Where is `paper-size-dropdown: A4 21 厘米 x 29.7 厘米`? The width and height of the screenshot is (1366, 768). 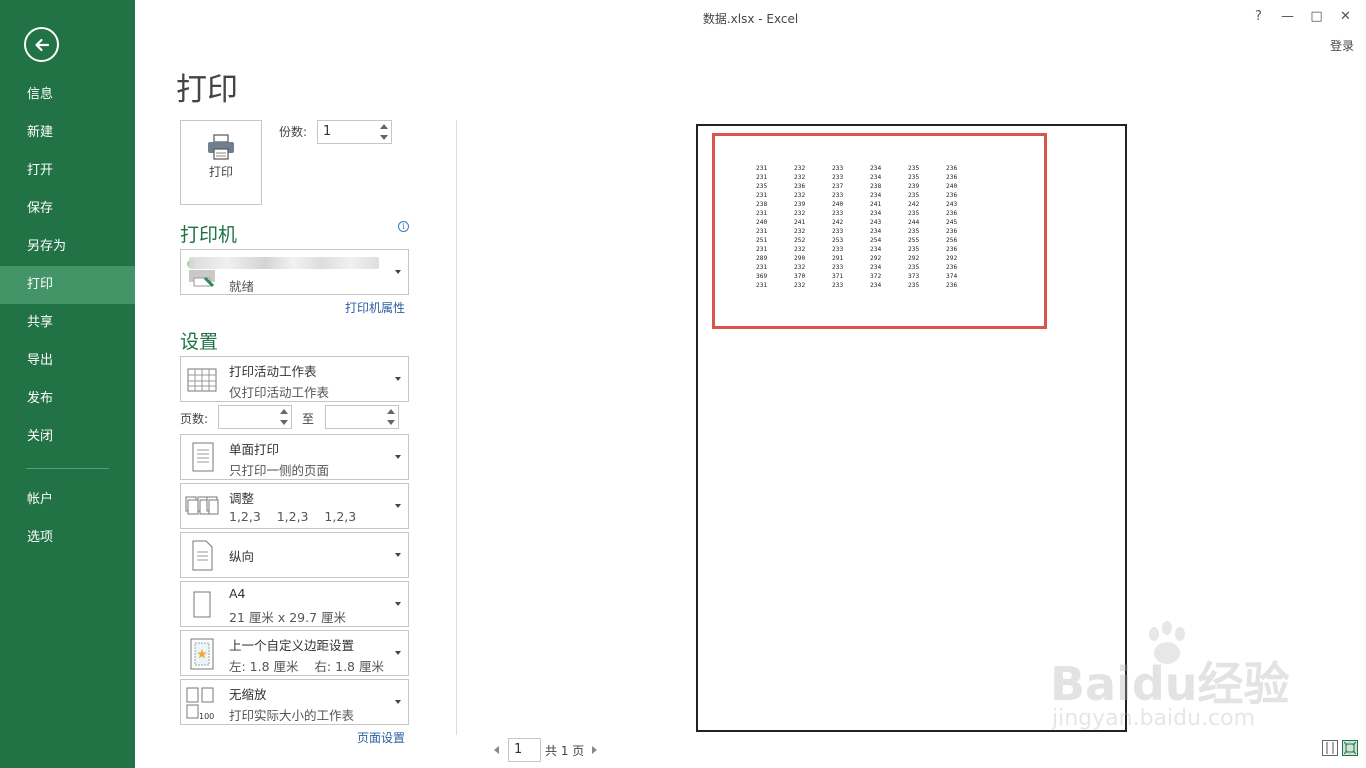
paper-size-dropdown: A4 21 厘米 x 29.7 厘米 is located at coordinates (294, 604).